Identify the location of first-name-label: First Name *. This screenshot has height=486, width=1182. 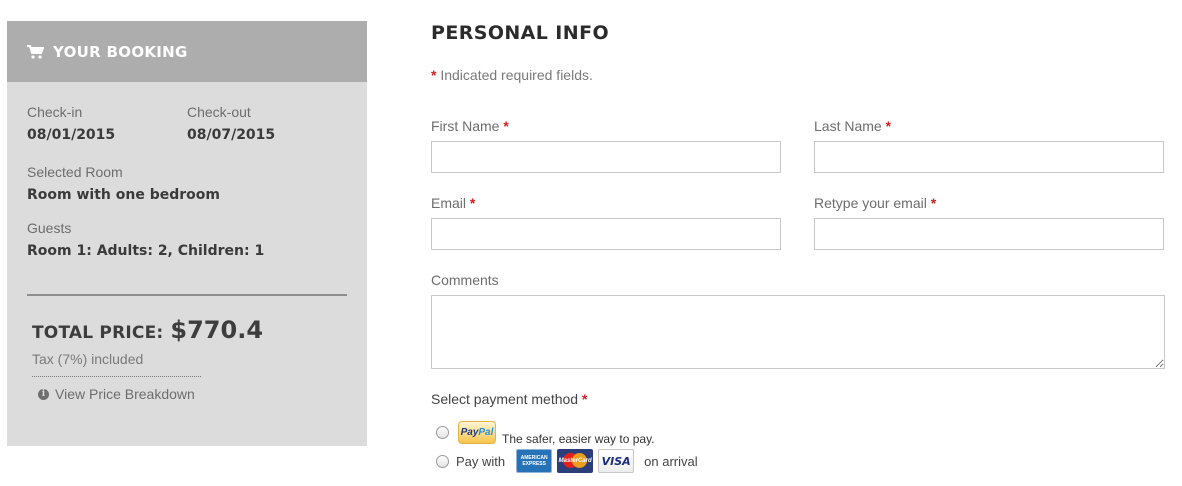
(606, 126).